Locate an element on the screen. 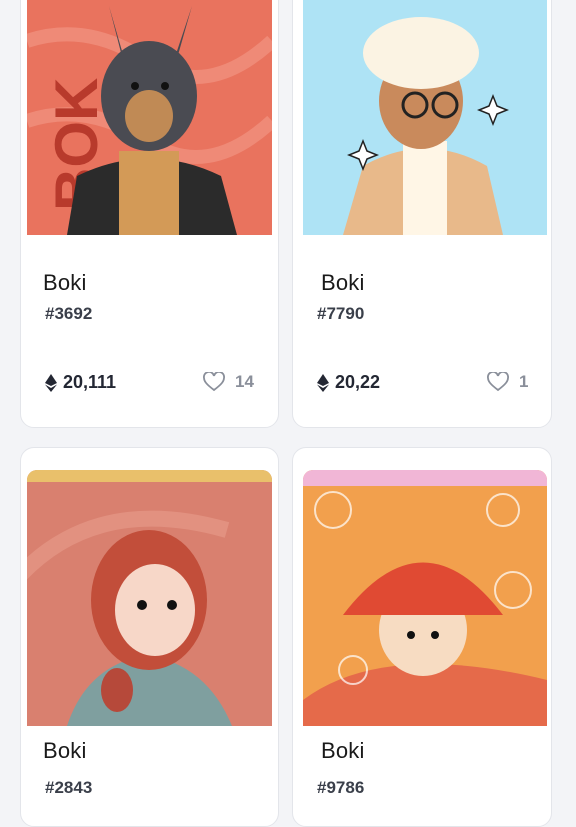 This screenshot has height=827, width=576. nft-token-id: #9786 is located at coordinates (341, 787).